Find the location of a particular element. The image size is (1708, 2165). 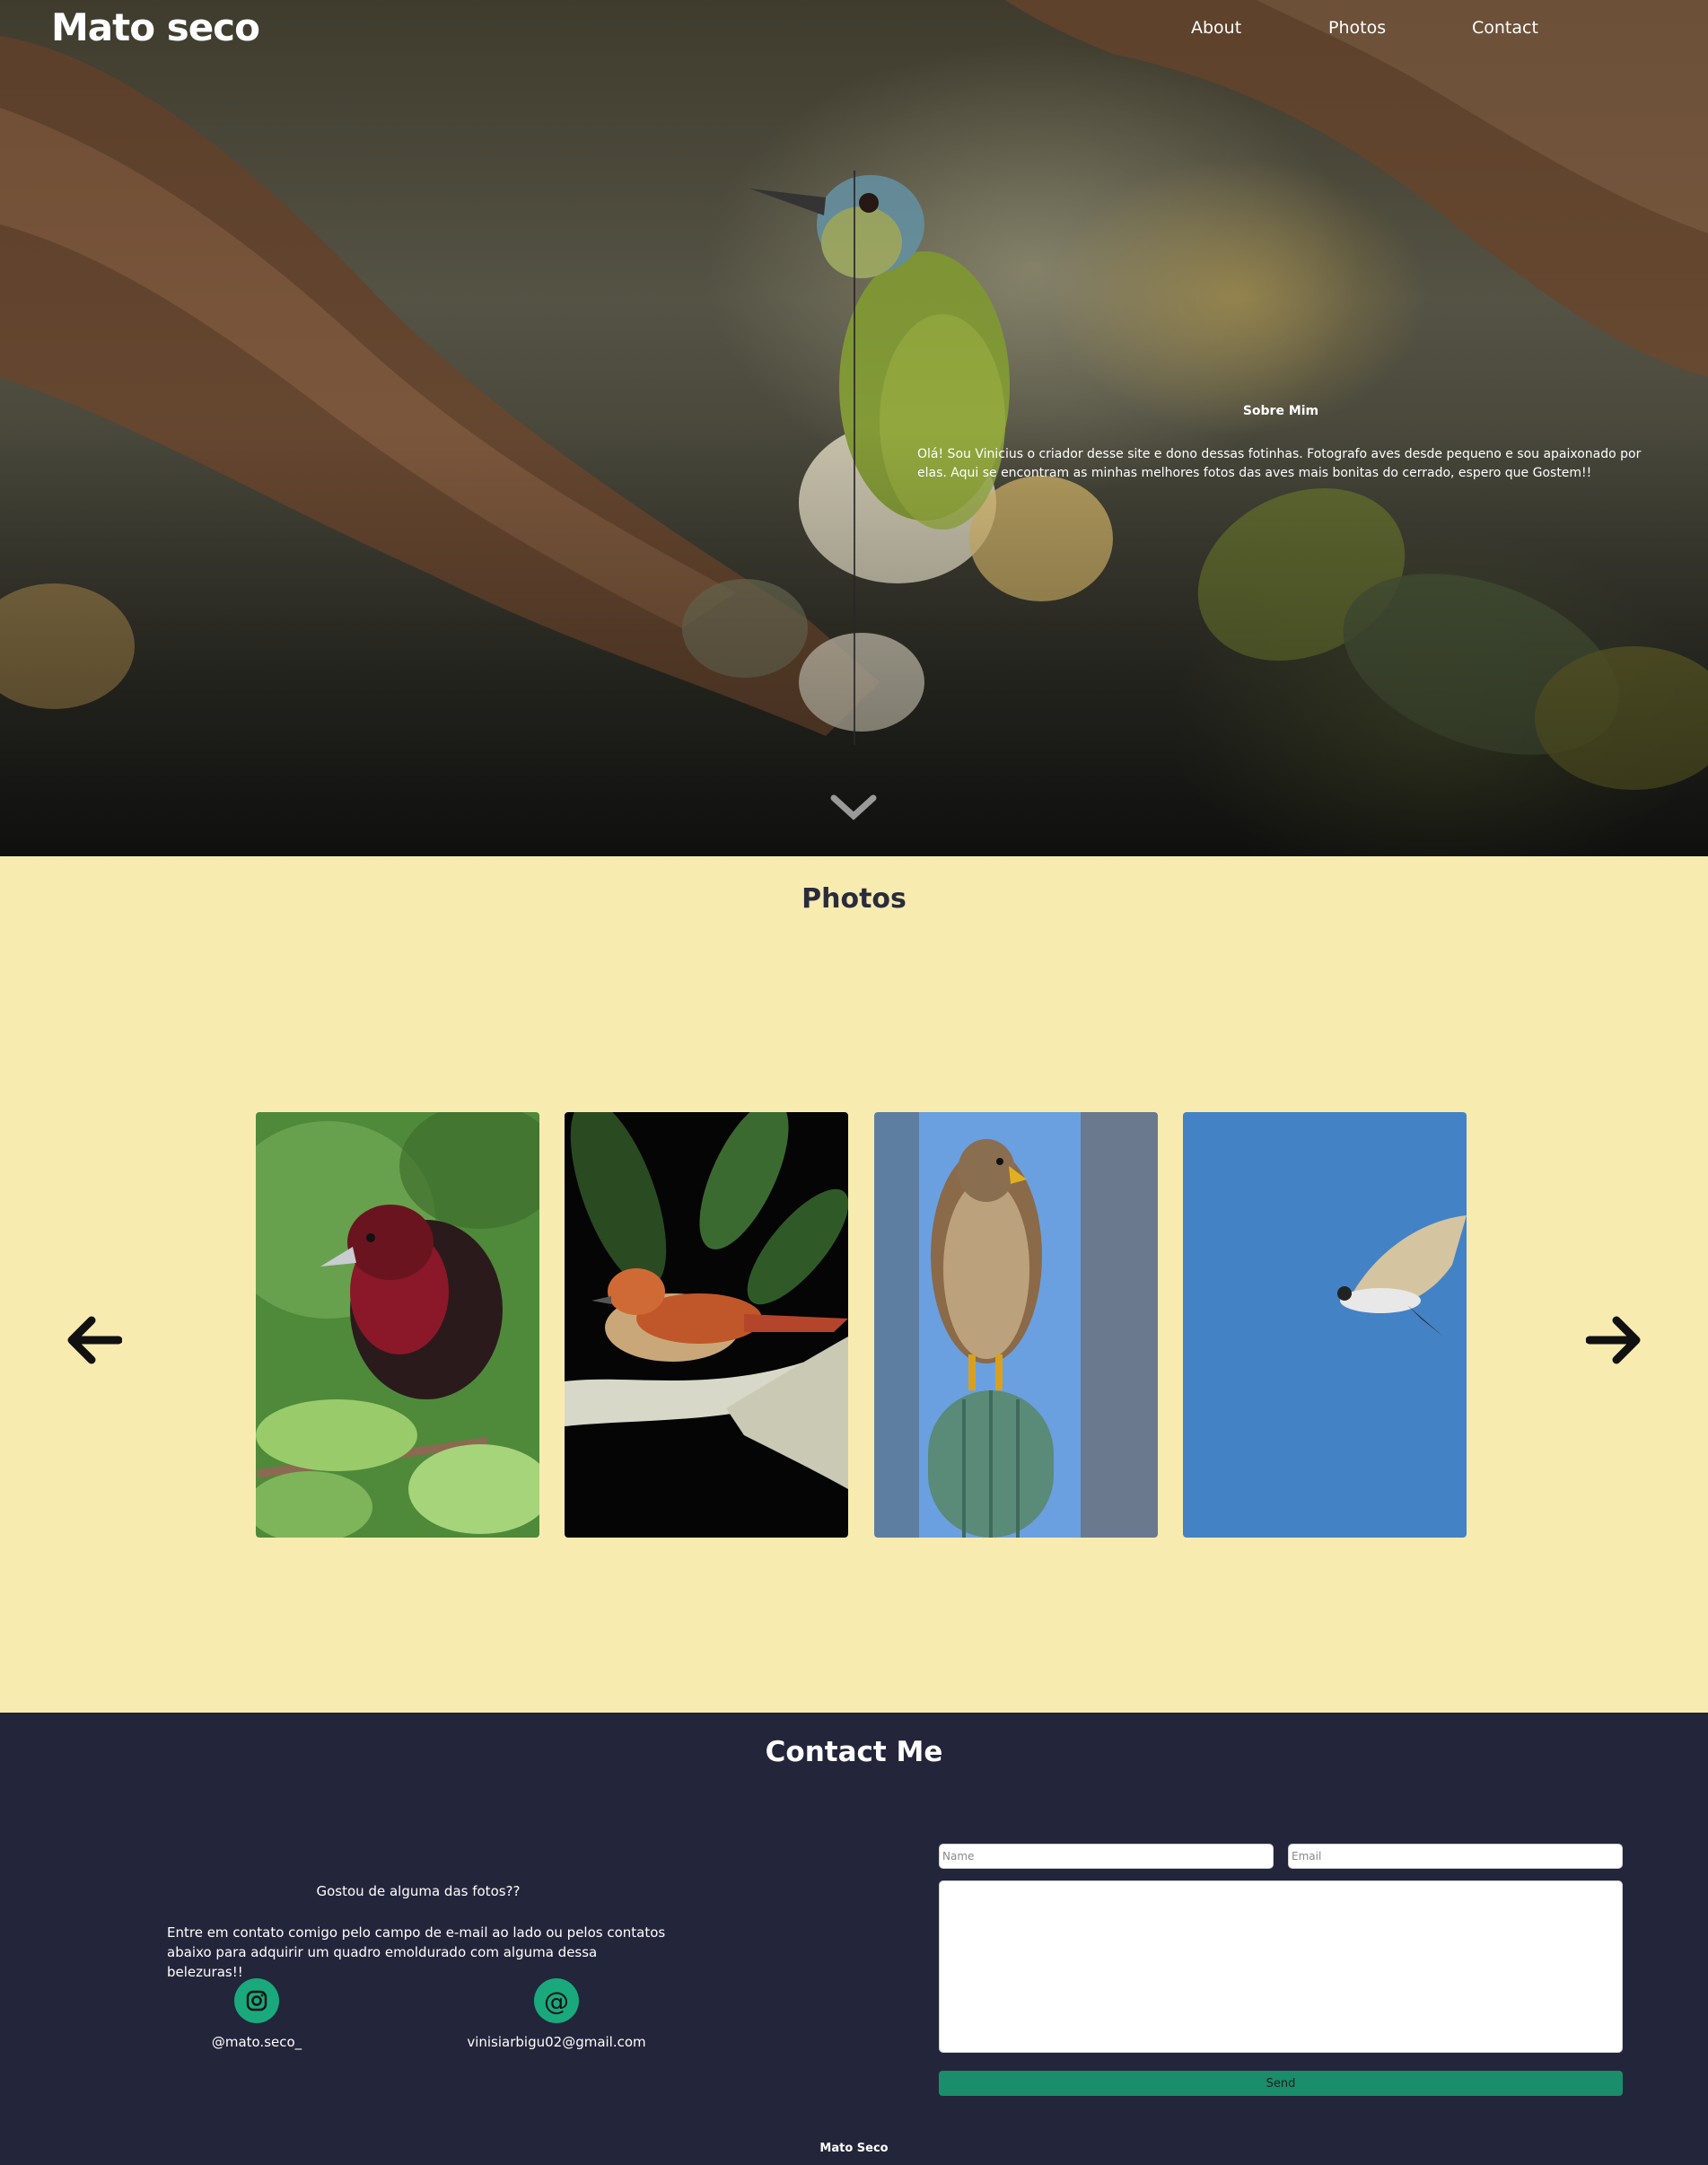

nav-contact: Contact is located at coordinates (1505, 28).